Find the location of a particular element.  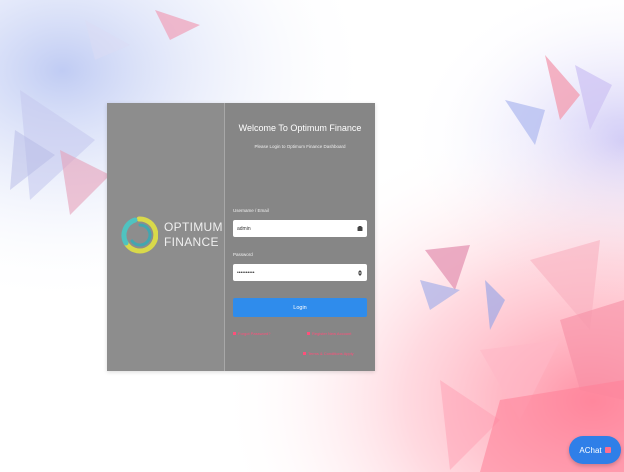

user-card-icon is located at coordinates (360, 228).